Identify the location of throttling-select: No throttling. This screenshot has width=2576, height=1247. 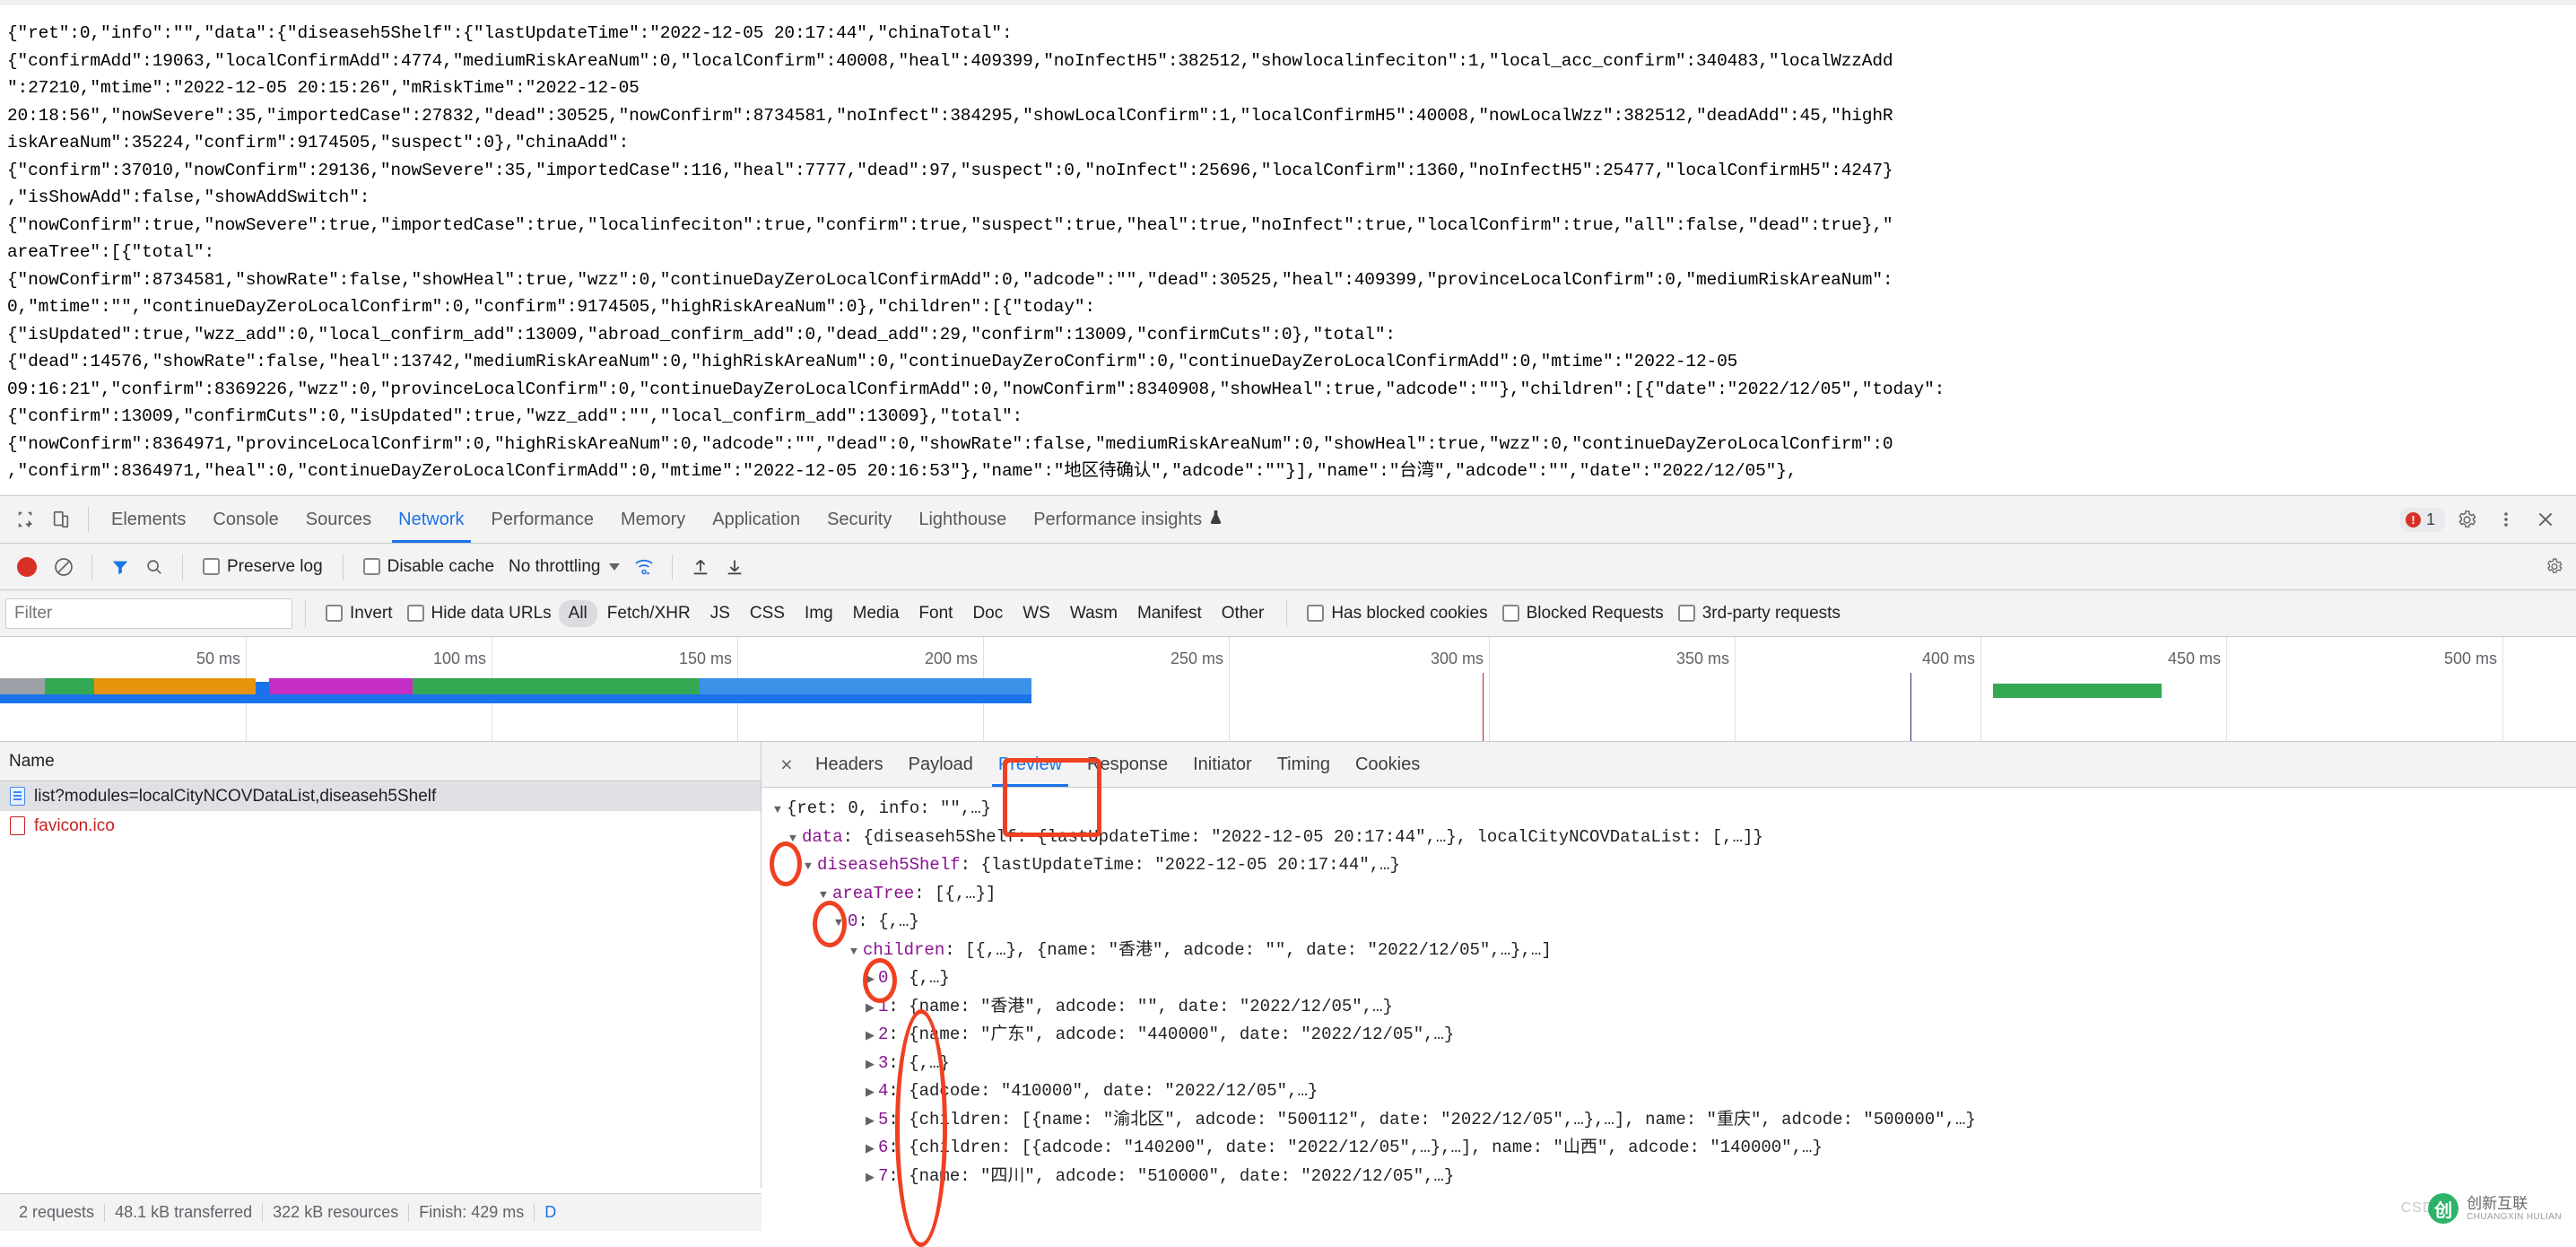
(564, 567).